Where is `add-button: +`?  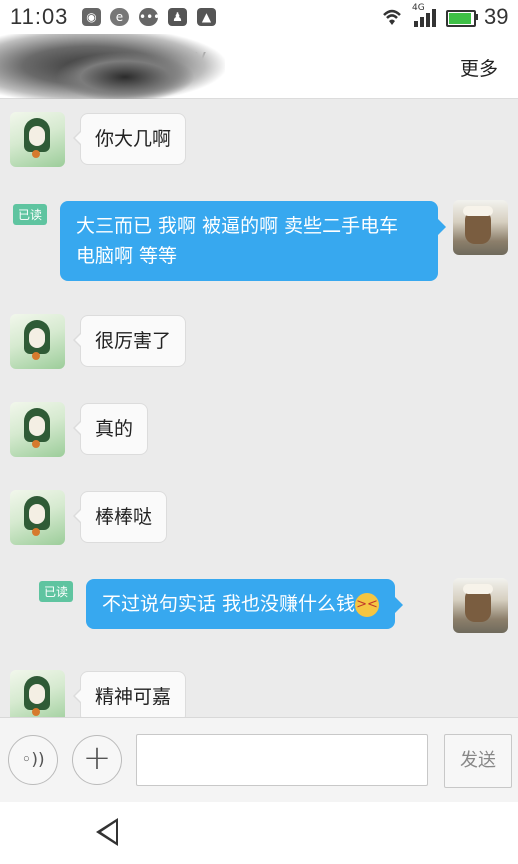
add-button: + is located at coordinates (97, 760).